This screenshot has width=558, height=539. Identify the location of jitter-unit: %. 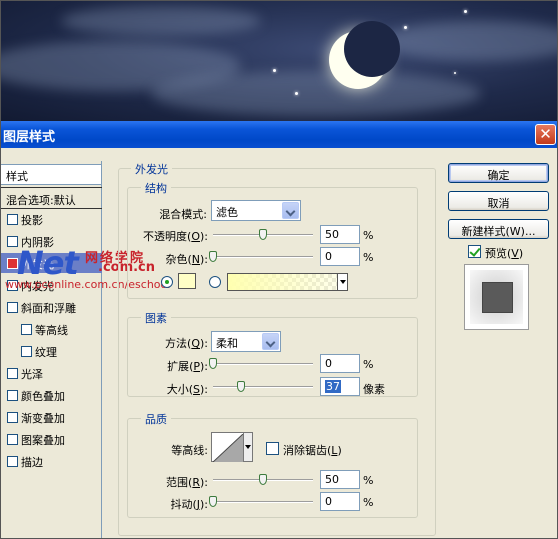
(368, 502).